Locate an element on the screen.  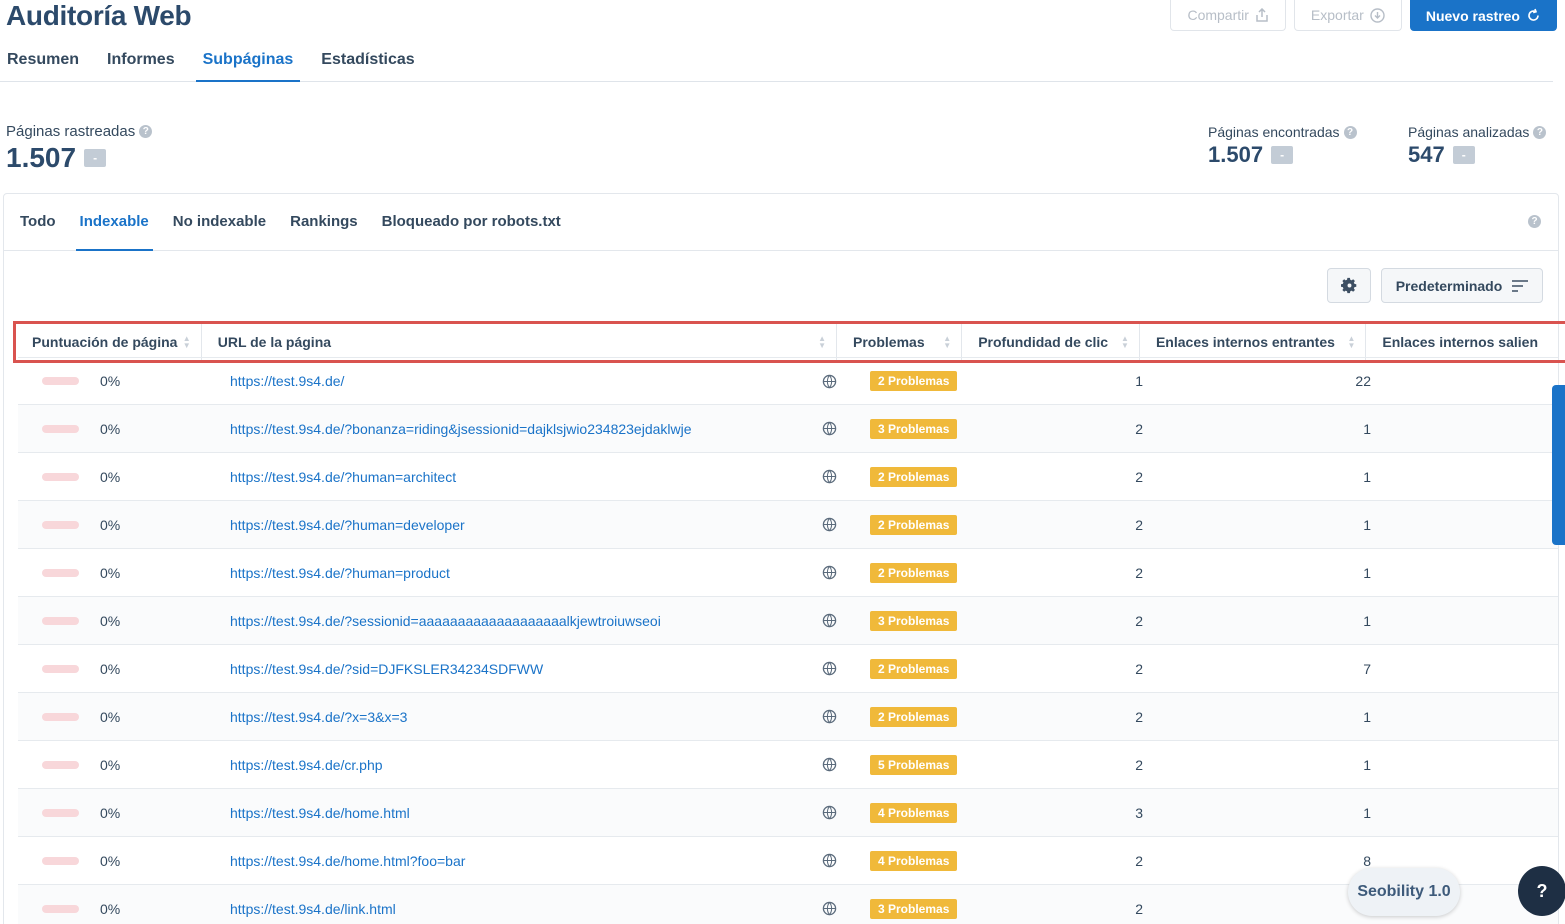
stat-crawled-label: Páginas rastreadas is located at coordinates (71, 131).